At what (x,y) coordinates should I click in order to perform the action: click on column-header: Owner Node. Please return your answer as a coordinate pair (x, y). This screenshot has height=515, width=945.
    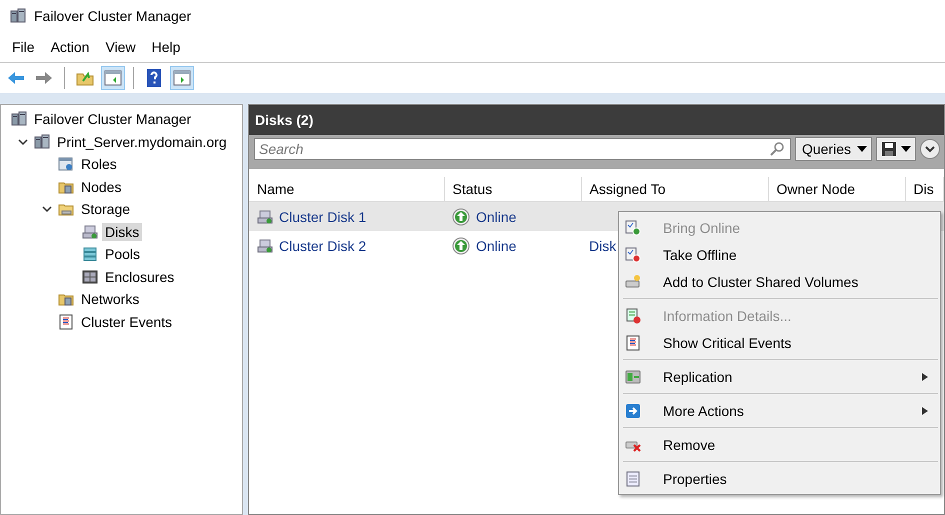
    Looking at the image, I should click on (816, 189).